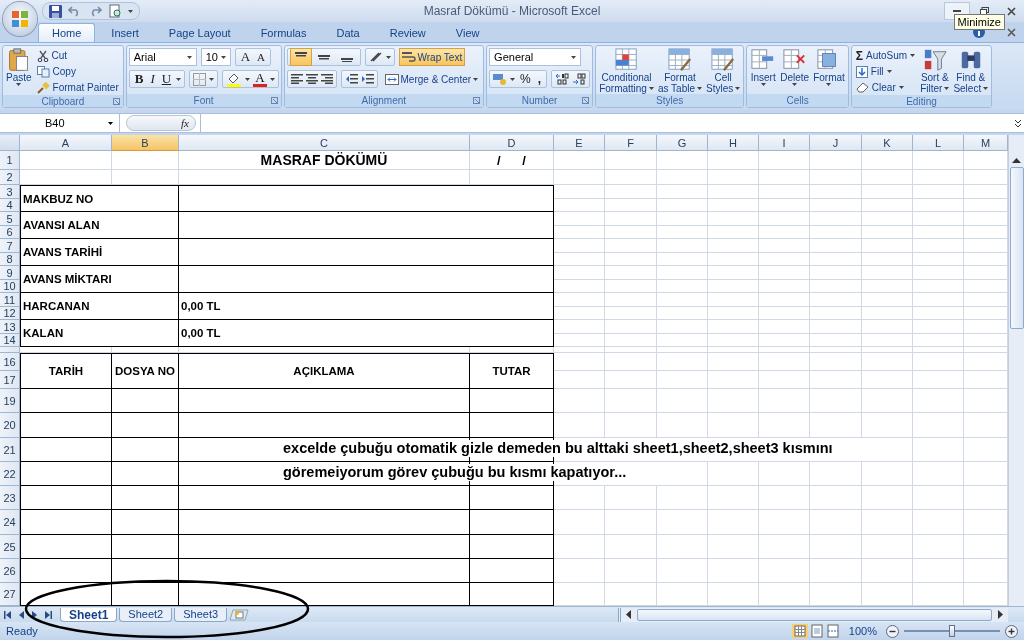 This screenshot has width=1024, height=640. I want to click on column-header: H, so click(733, 143).